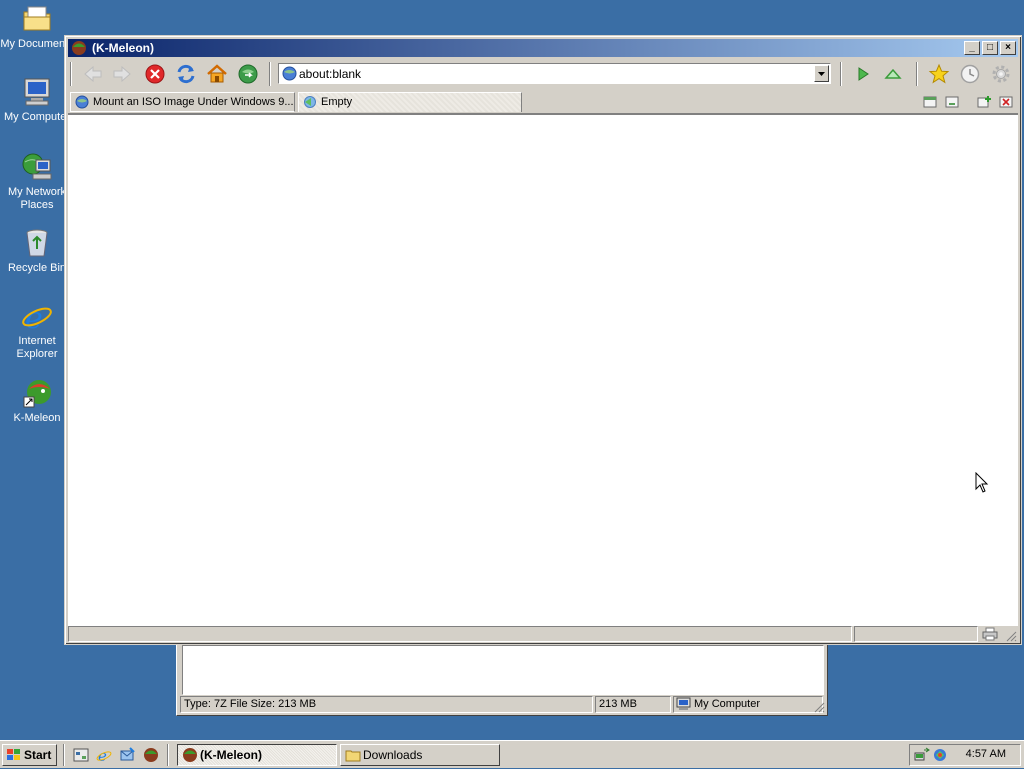 The width and height of the screenshot is (1024, 769). What do you see at coordinates (37, 418) in the screenshot?
I see `desktop-icon-label: K-Meleon` at bounding box center [37, 418].